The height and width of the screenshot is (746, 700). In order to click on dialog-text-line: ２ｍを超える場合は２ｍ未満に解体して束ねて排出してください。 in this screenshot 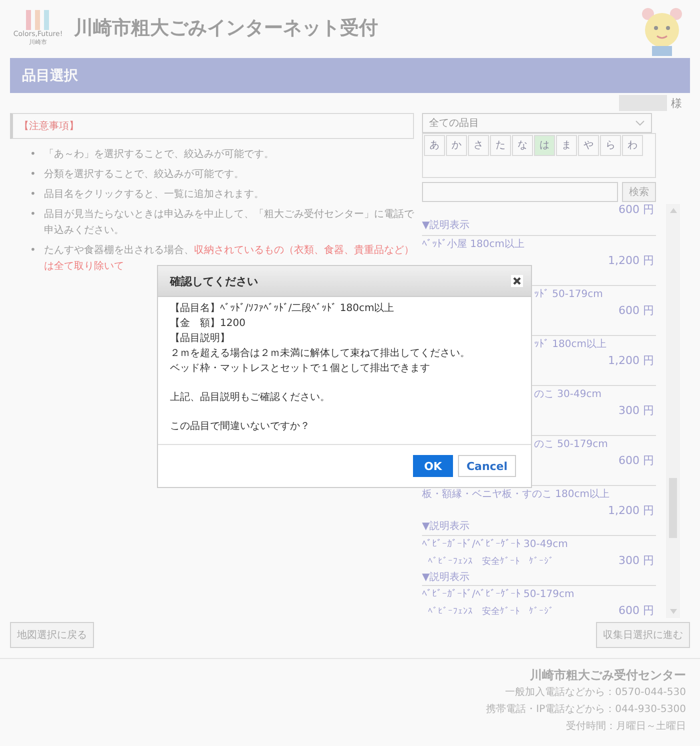, I will do `click(320, 353)`.